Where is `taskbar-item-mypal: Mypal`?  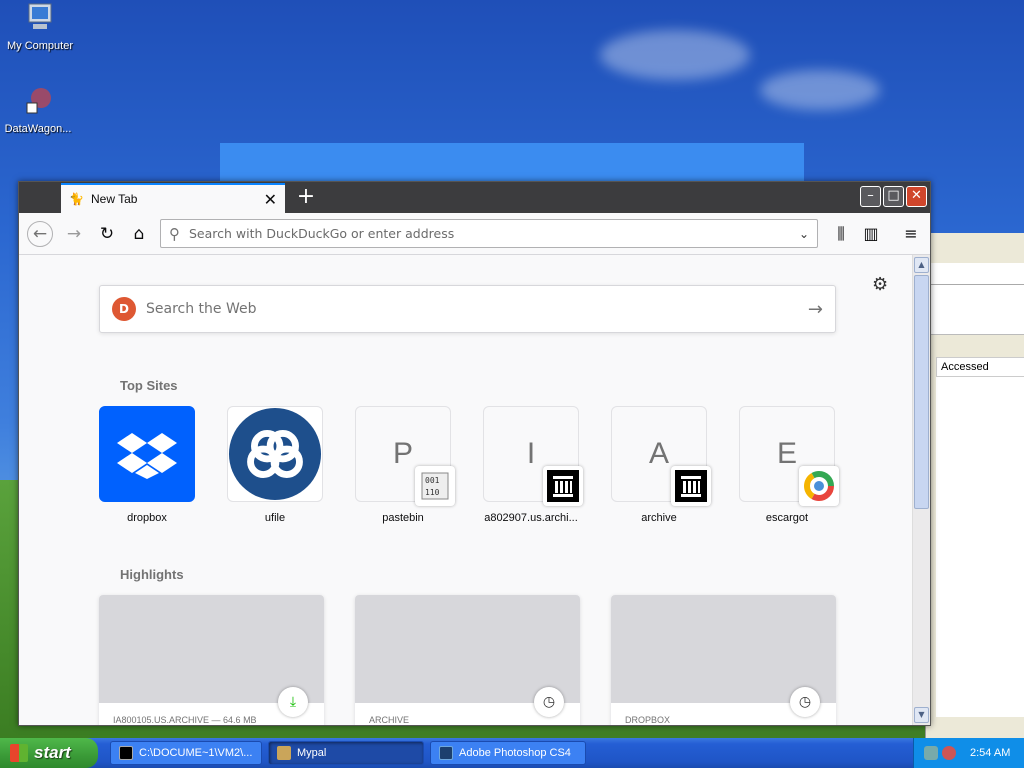 taskbar-item-mypal: Mypal is located at coordinates (346, 753).